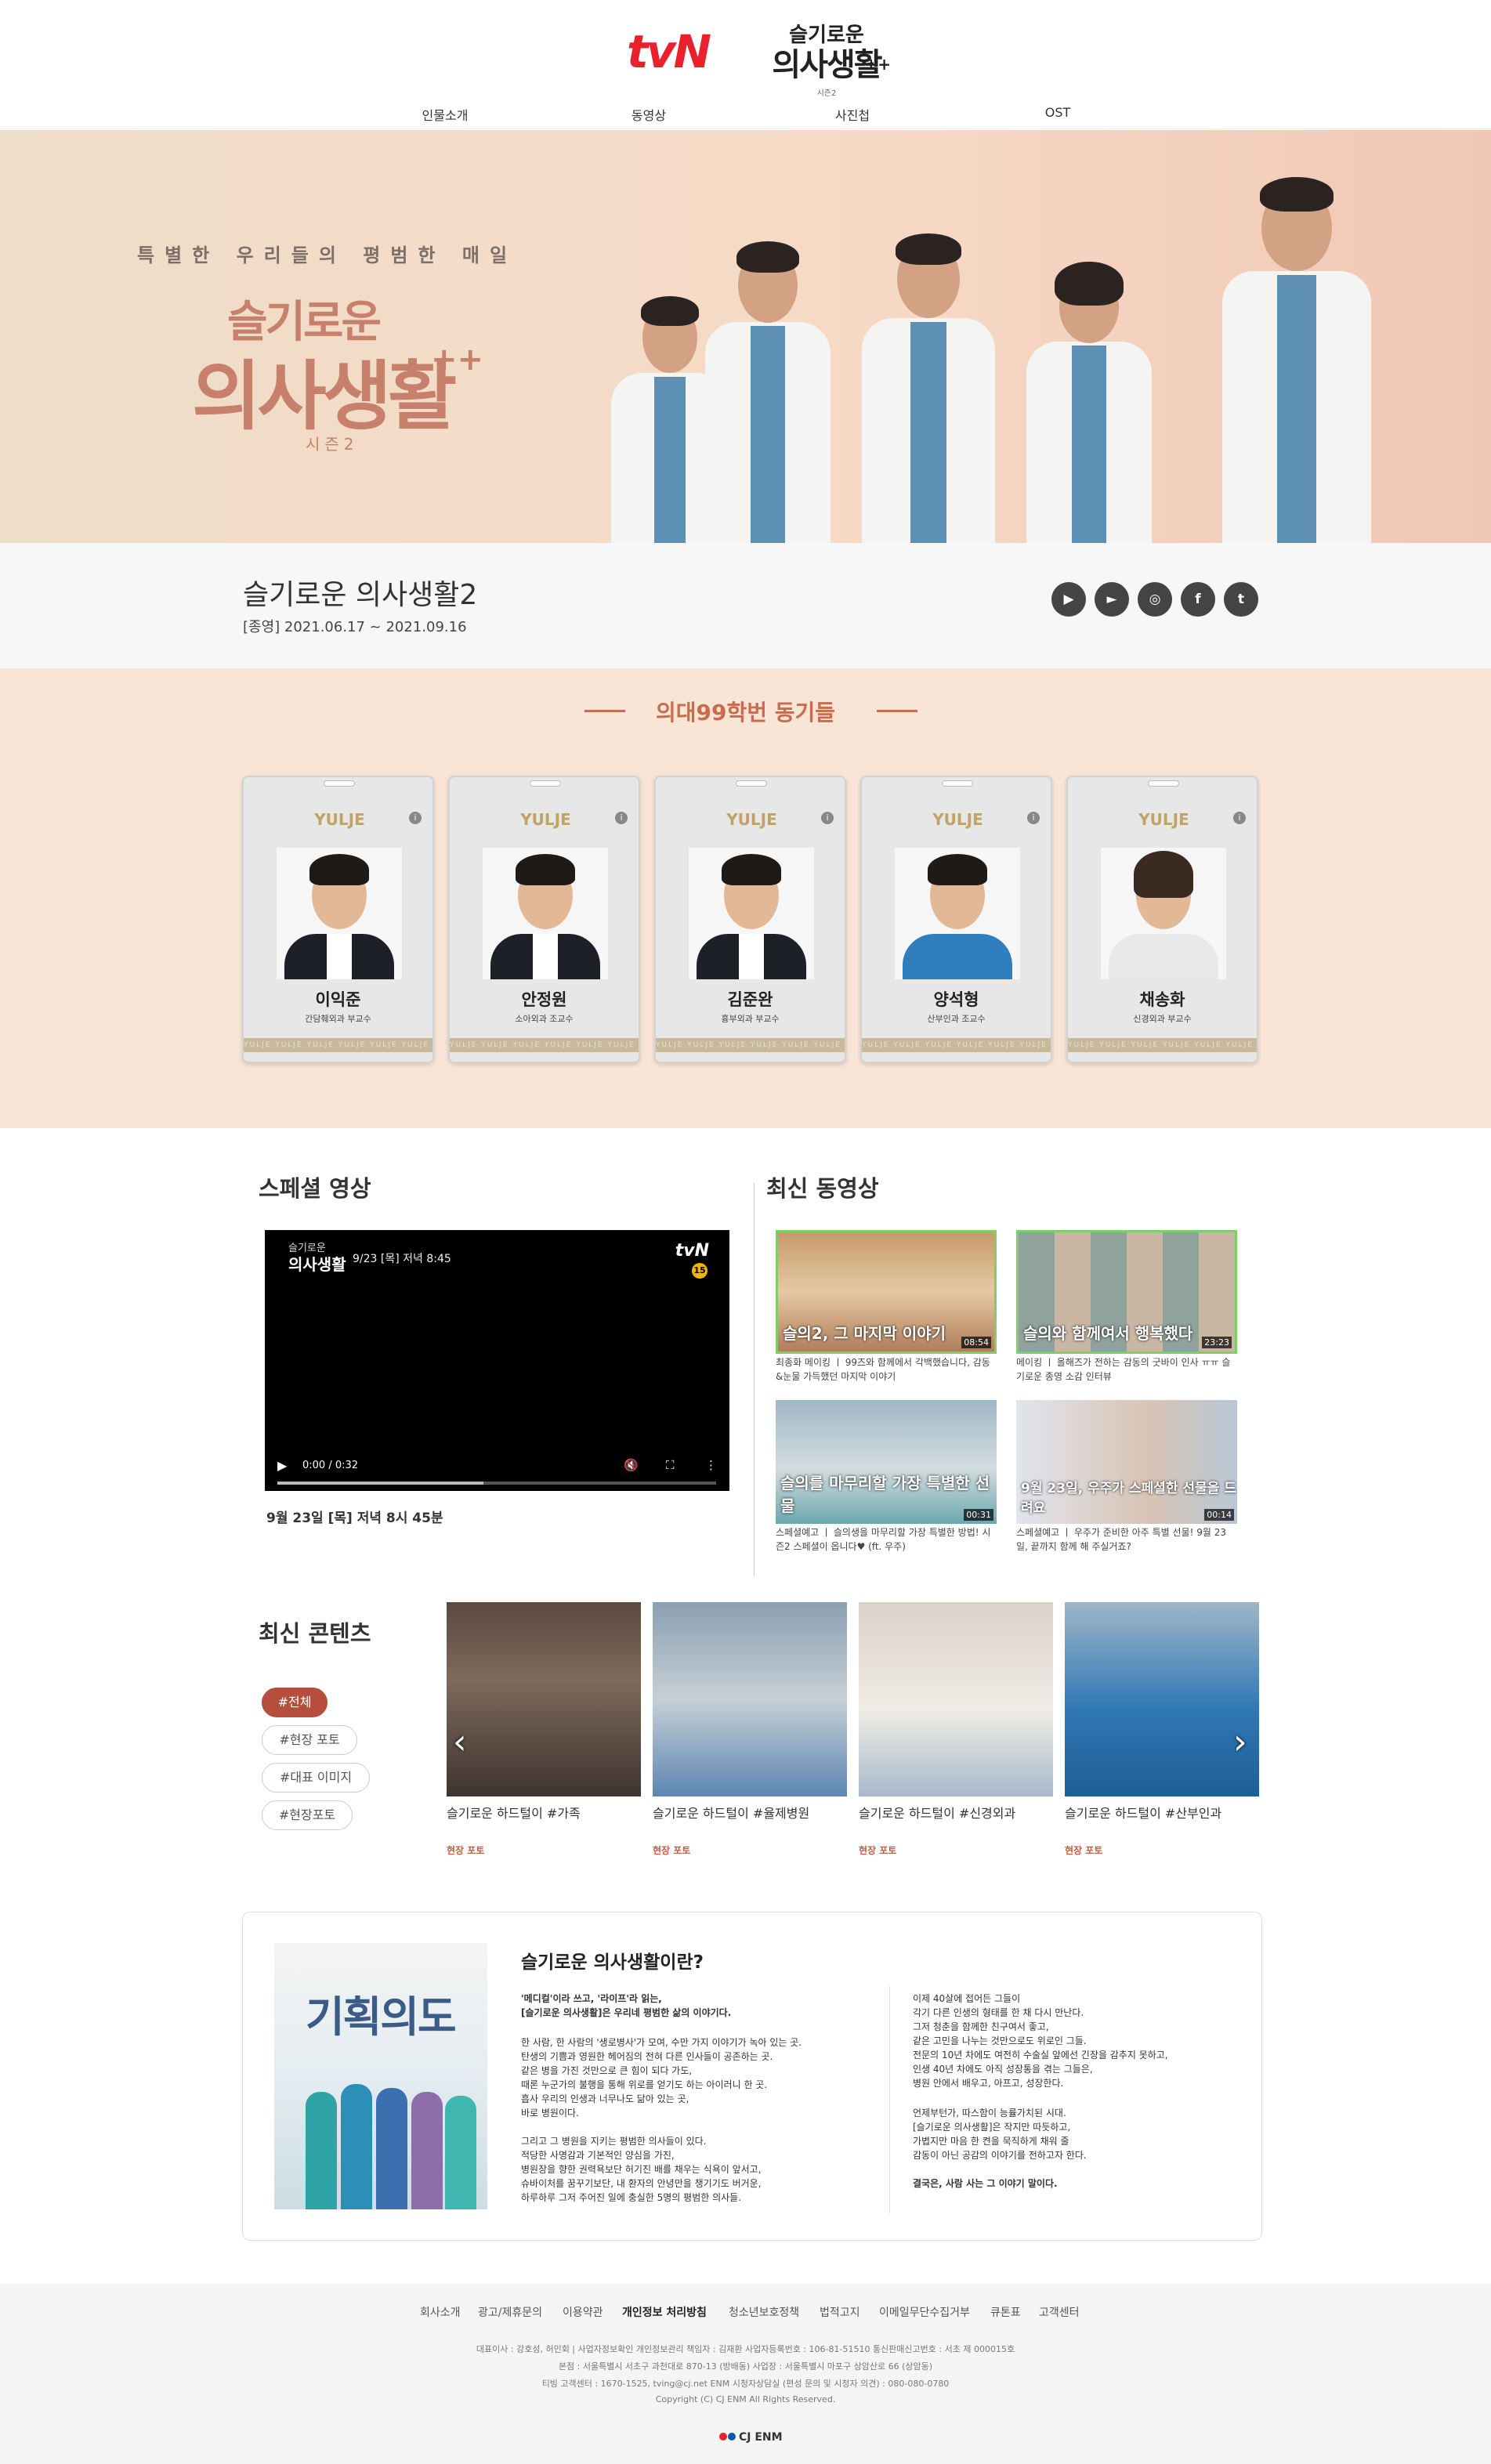  I want to click on show-logo-plus: ++, so click(877, 64).